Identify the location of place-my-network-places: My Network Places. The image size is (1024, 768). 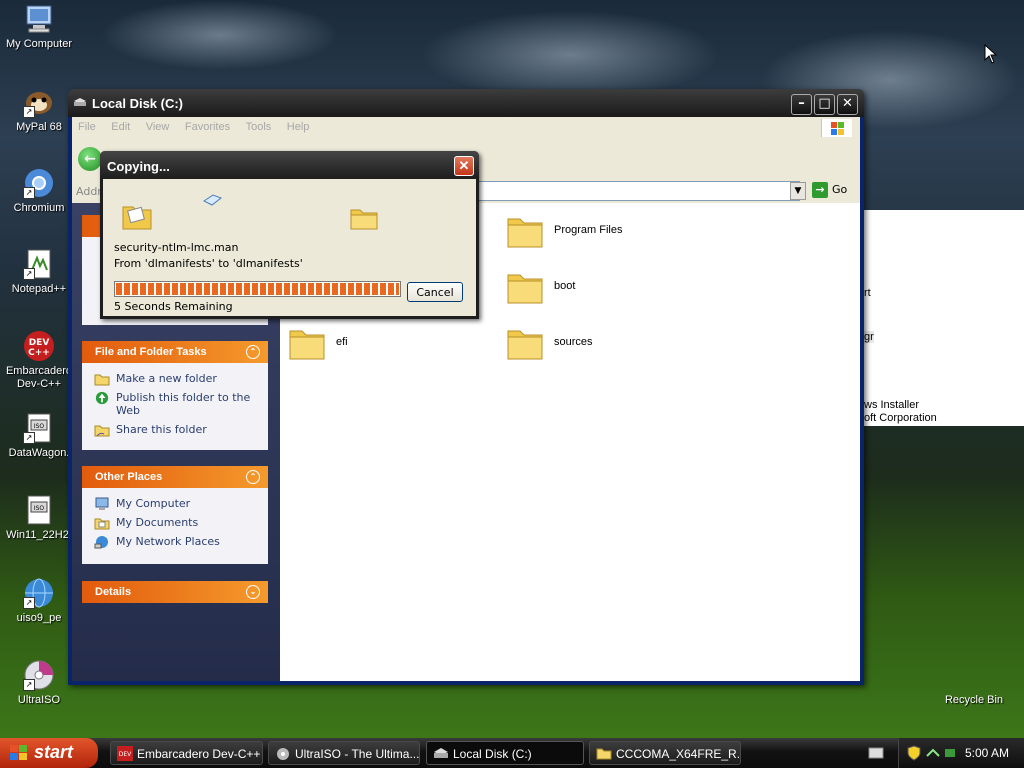
(175, 541).